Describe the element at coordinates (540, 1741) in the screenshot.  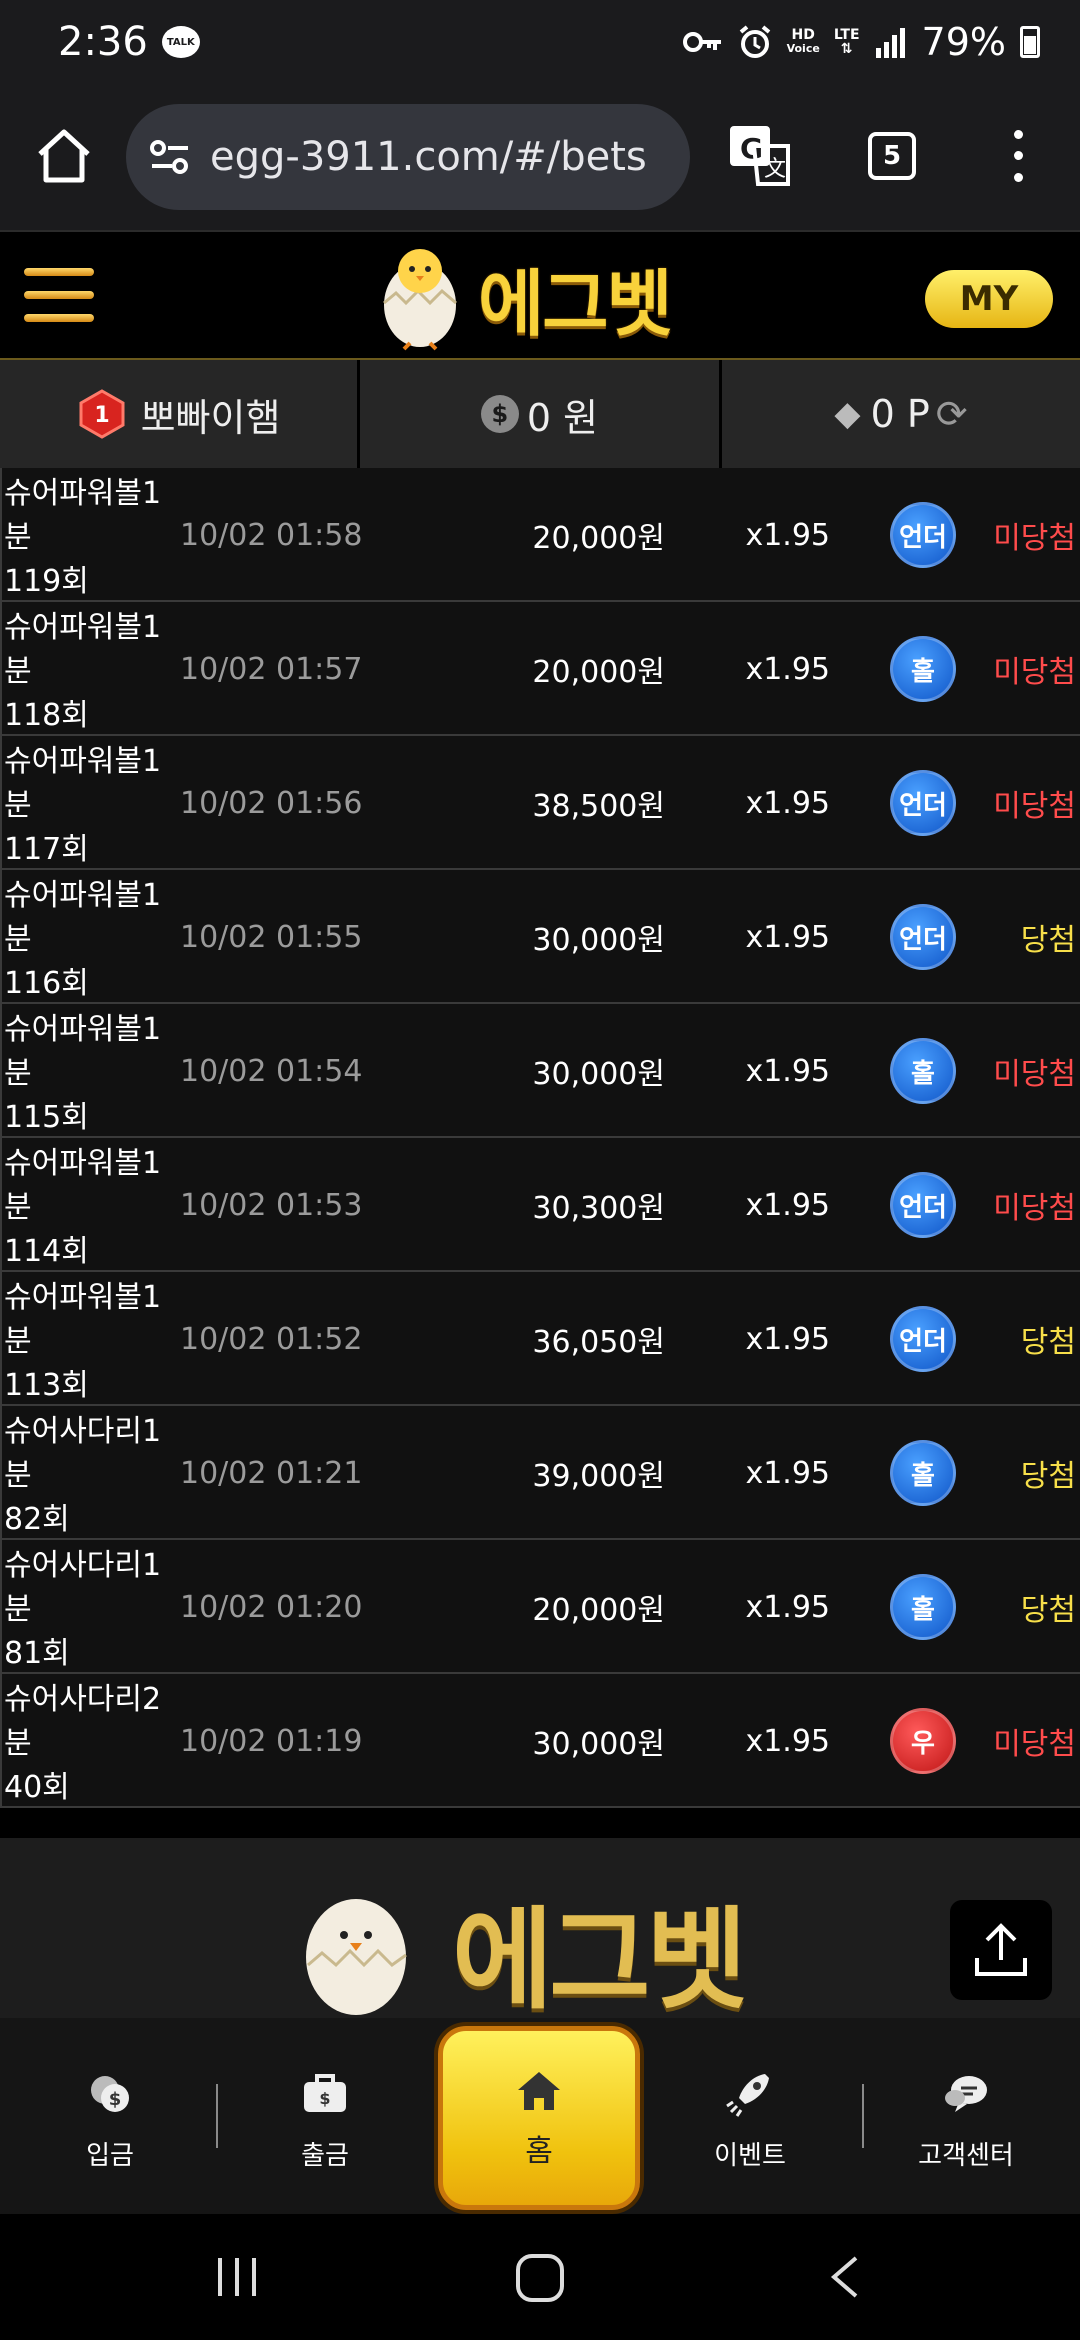
I see `bet-row: 슈어사다리2 분 40회 10/02 01:19 30,000원 x1.95 우 미당첨` at that location.